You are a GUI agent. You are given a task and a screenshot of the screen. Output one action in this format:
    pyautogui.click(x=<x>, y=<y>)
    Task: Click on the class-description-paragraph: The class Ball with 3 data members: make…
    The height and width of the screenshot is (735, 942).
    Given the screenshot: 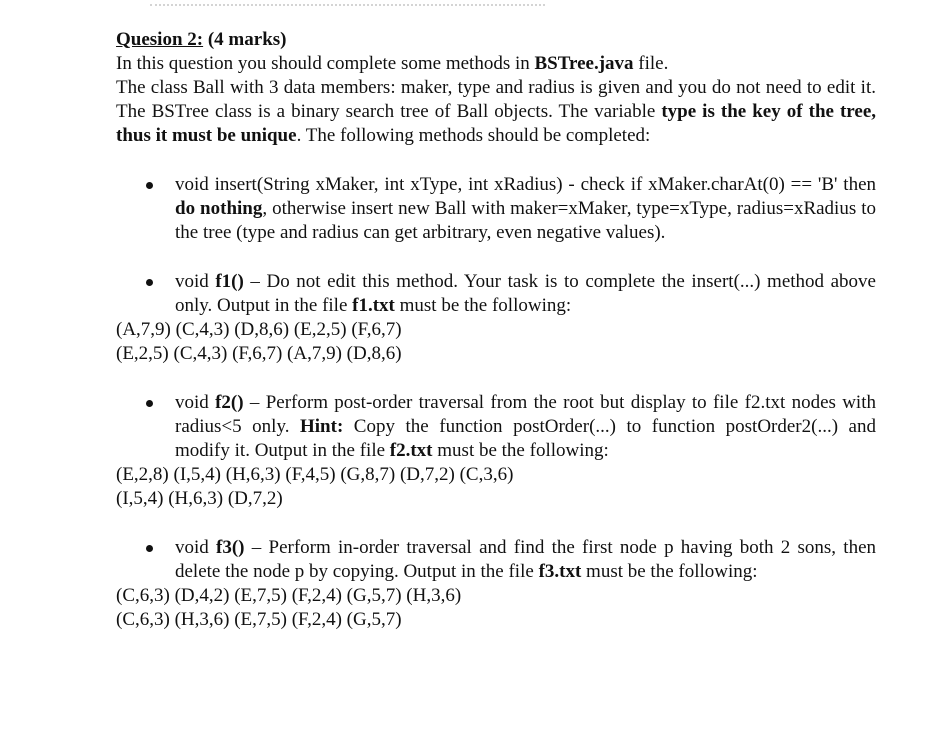 What is the action you would take?
    pyautogui.click(x=496, y=112)
    